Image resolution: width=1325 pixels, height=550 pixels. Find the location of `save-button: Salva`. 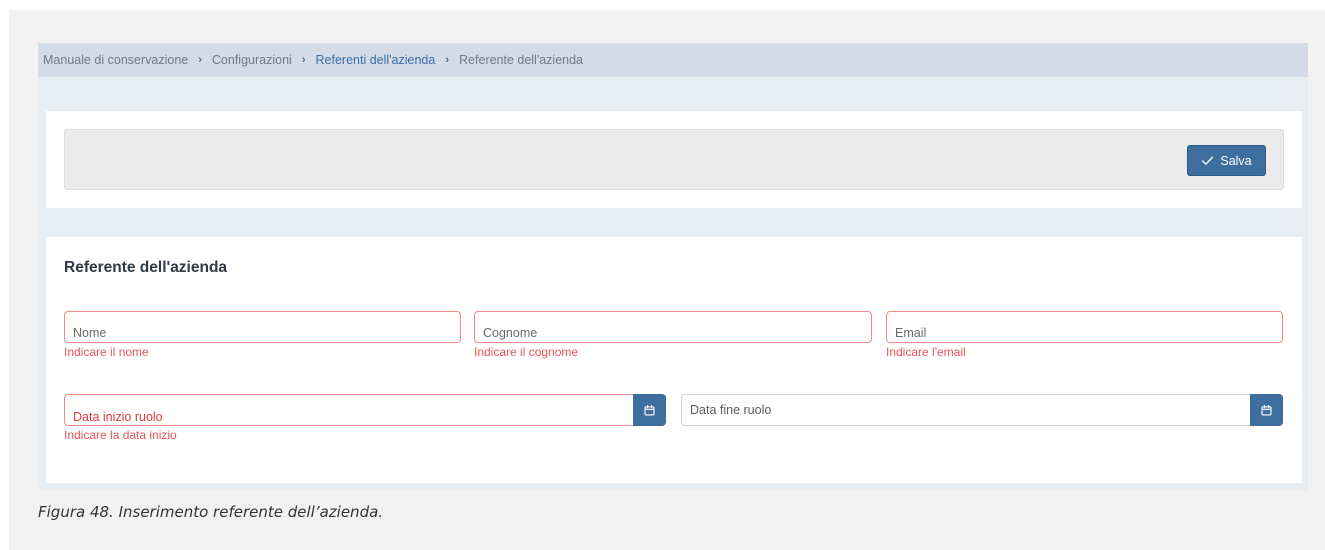

save-button: Salva is located at coordinates (1226, 160).